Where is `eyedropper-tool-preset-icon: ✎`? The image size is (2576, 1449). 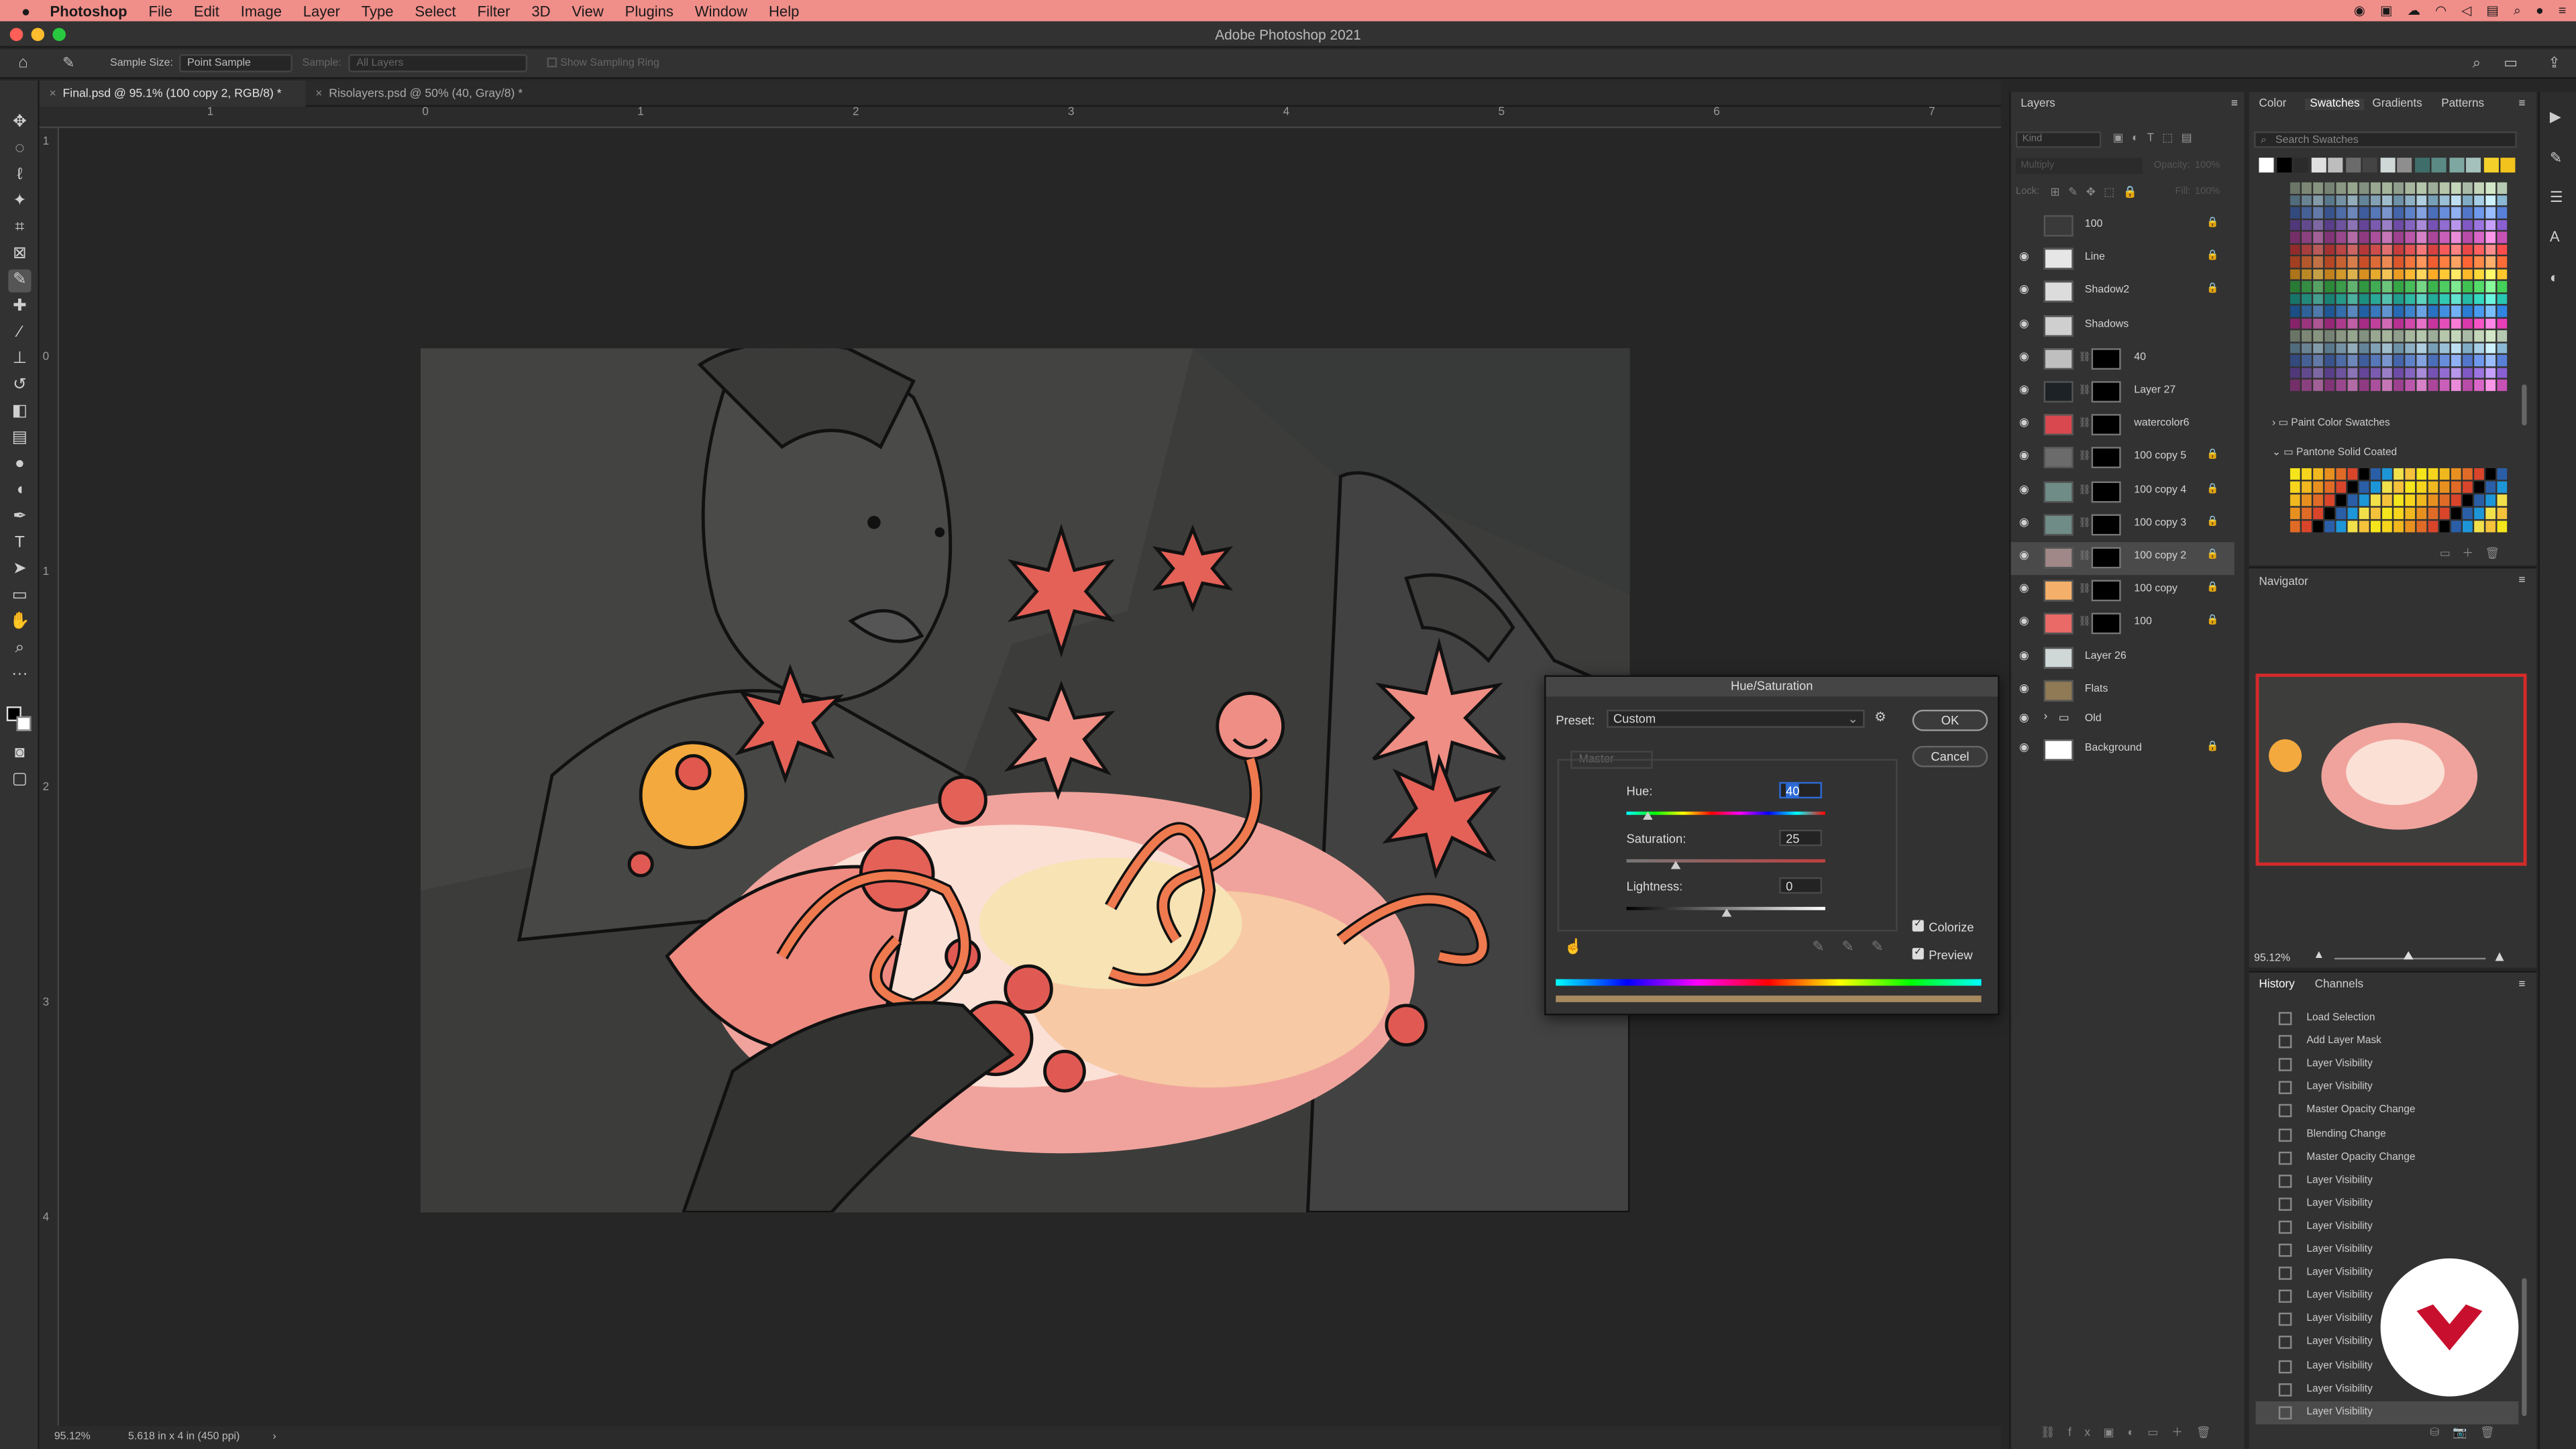
eyedropper-tool-preset-icon: ✎ is located at coordinates (68, 63).